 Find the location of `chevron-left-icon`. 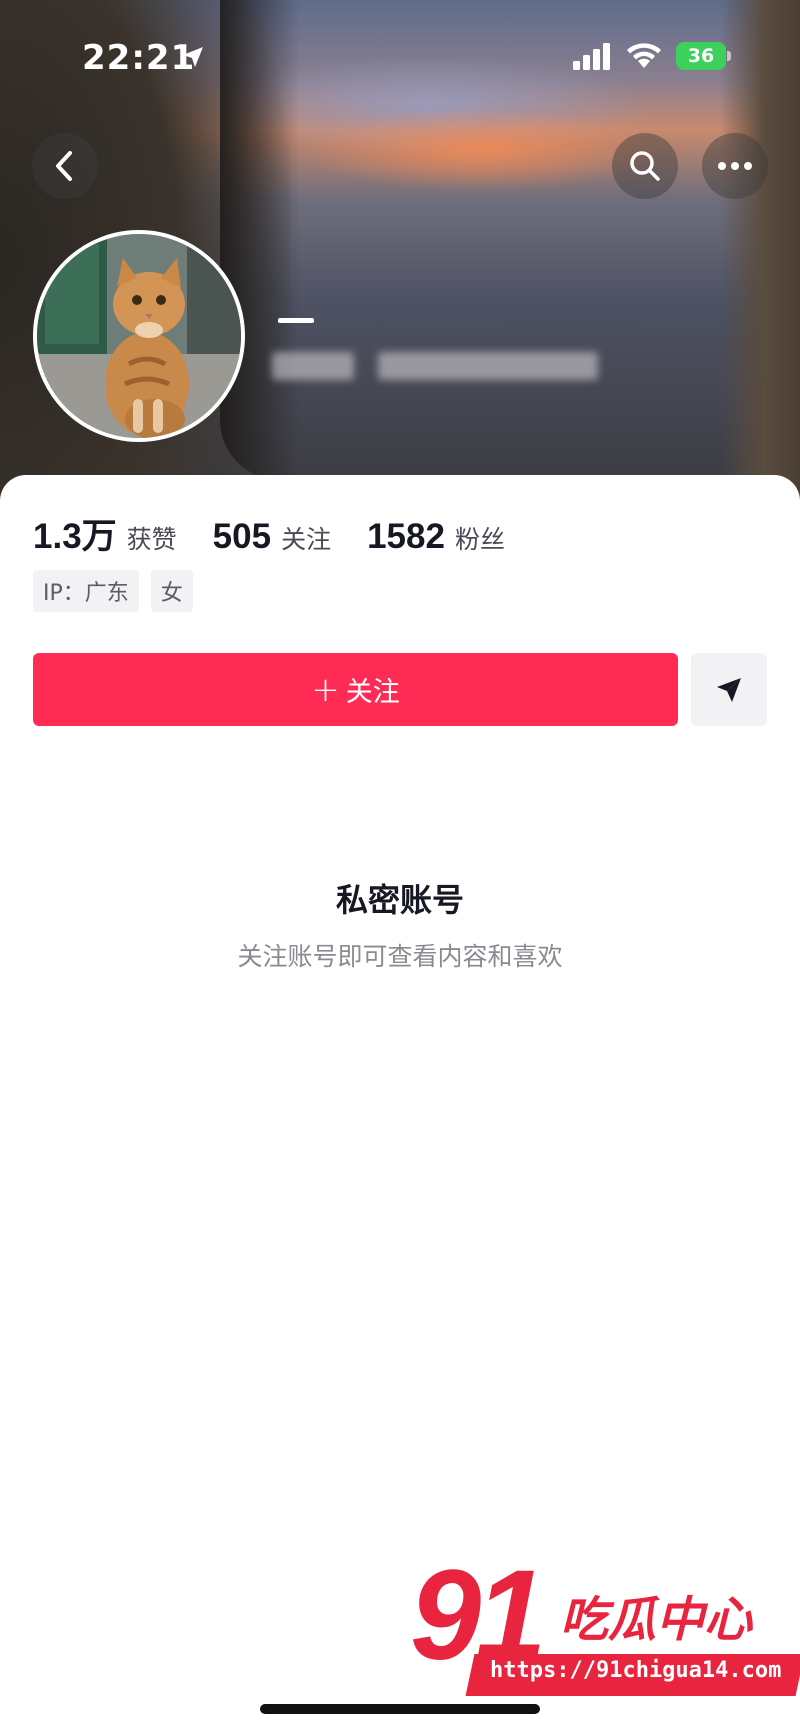

chevron-left-icon is located at coordinates (64, 166).